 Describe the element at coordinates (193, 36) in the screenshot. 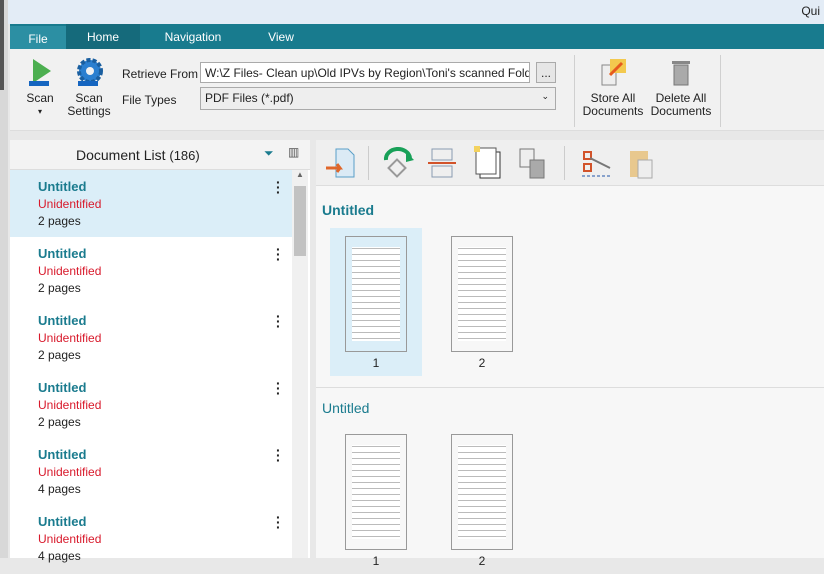

I see `tab-navigation: Navigation` at that location.